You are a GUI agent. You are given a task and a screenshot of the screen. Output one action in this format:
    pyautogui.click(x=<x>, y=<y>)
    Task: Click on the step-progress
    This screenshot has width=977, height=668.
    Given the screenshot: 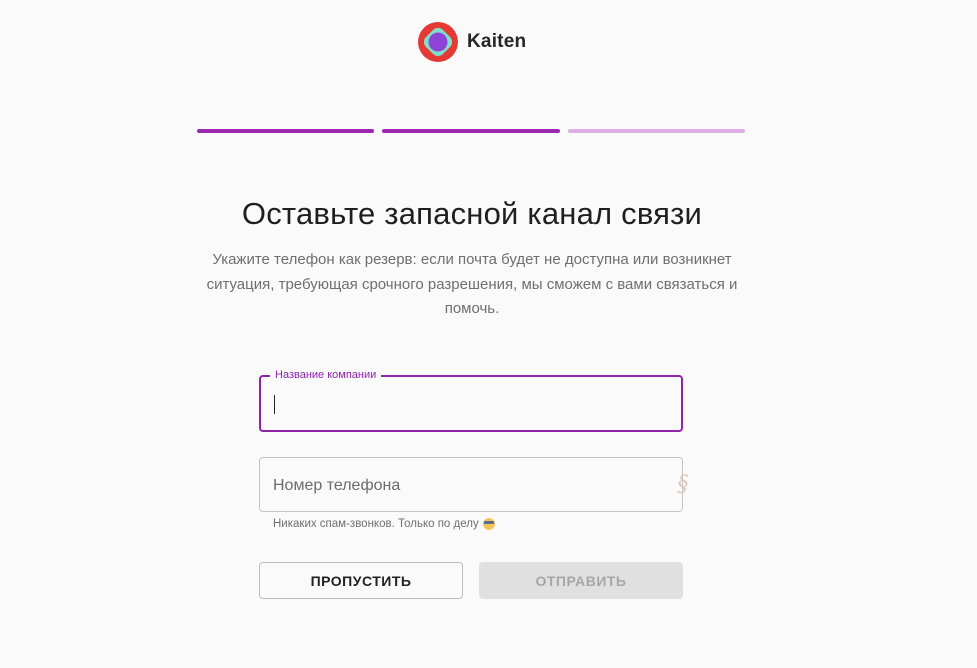 What is the action you would take?
    pyautogui.click(x=471, y=131)
    